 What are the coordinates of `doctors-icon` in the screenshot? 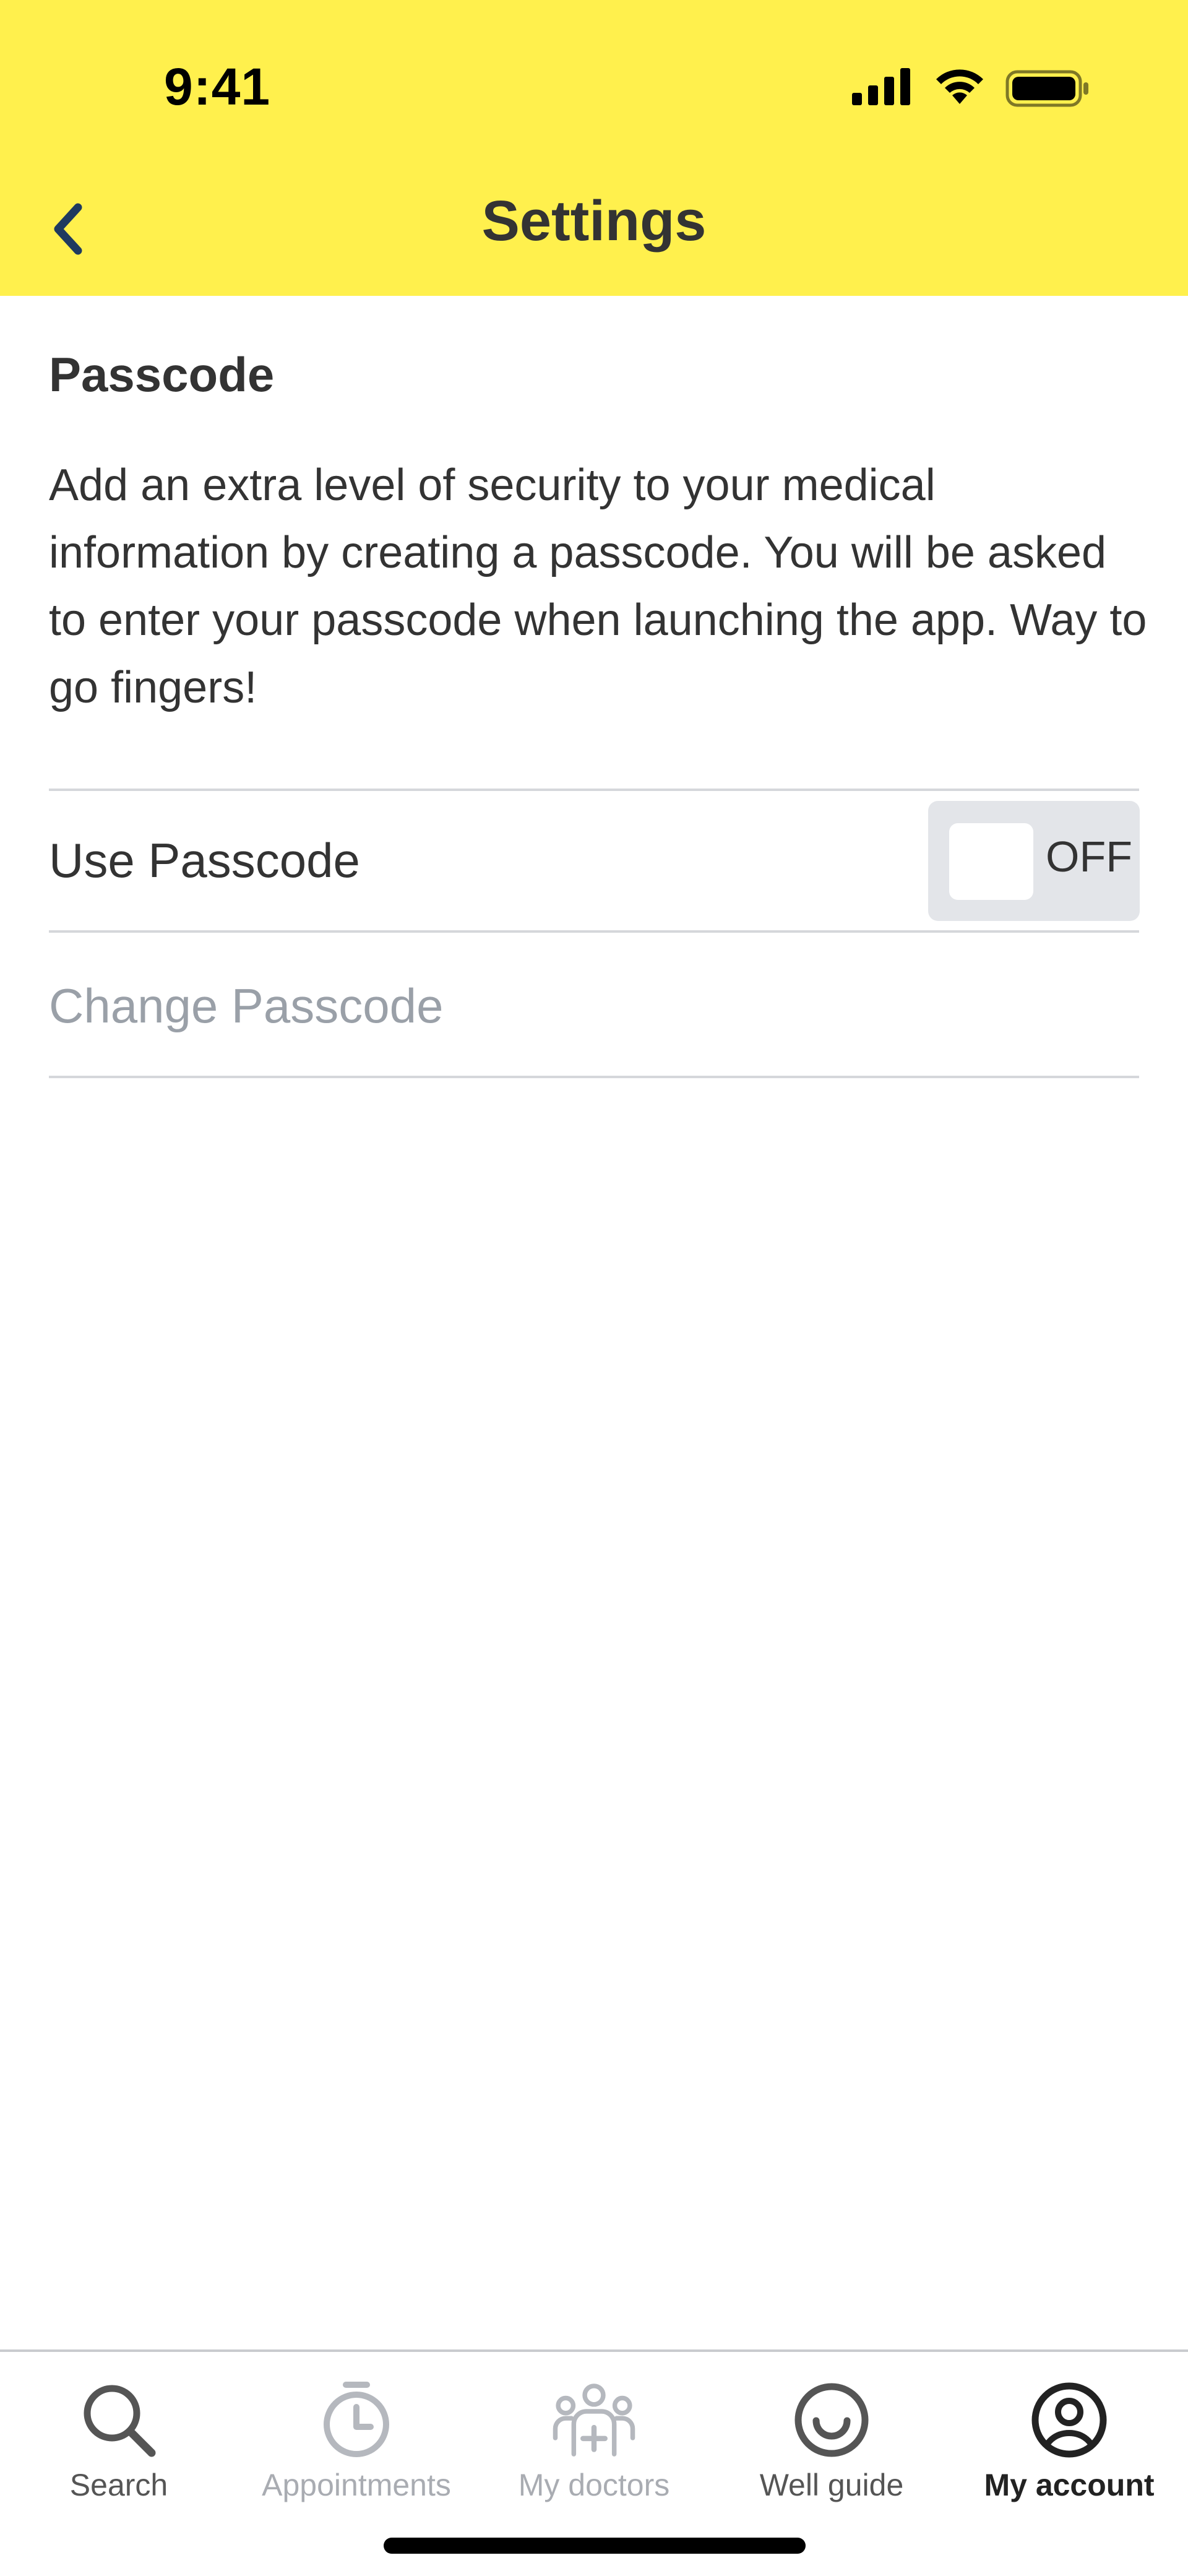 It's located at (594, 2420).